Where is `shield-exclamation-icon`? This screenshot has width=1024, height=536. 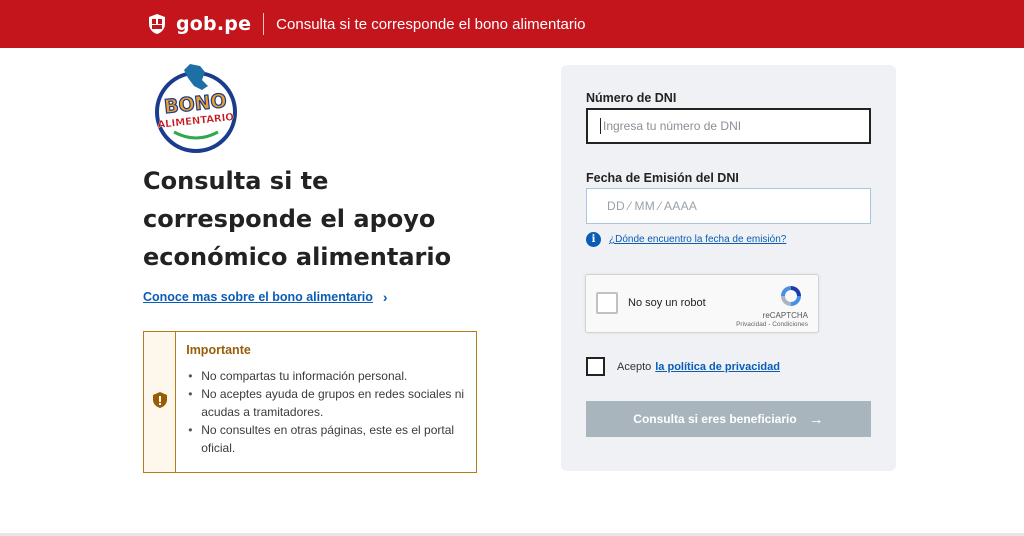 shield-exclamation-icon is located at coordinates (159, 402).